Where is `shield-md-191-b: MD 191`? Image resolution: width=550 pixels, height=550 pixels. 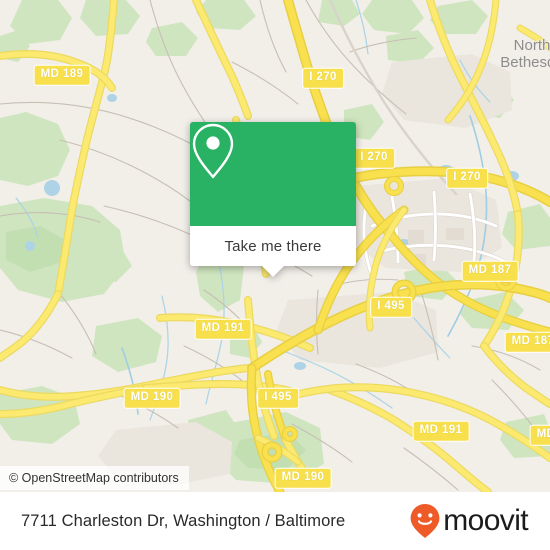
shield-md-191-b: MD 191 is located at coordinates (441, 431).